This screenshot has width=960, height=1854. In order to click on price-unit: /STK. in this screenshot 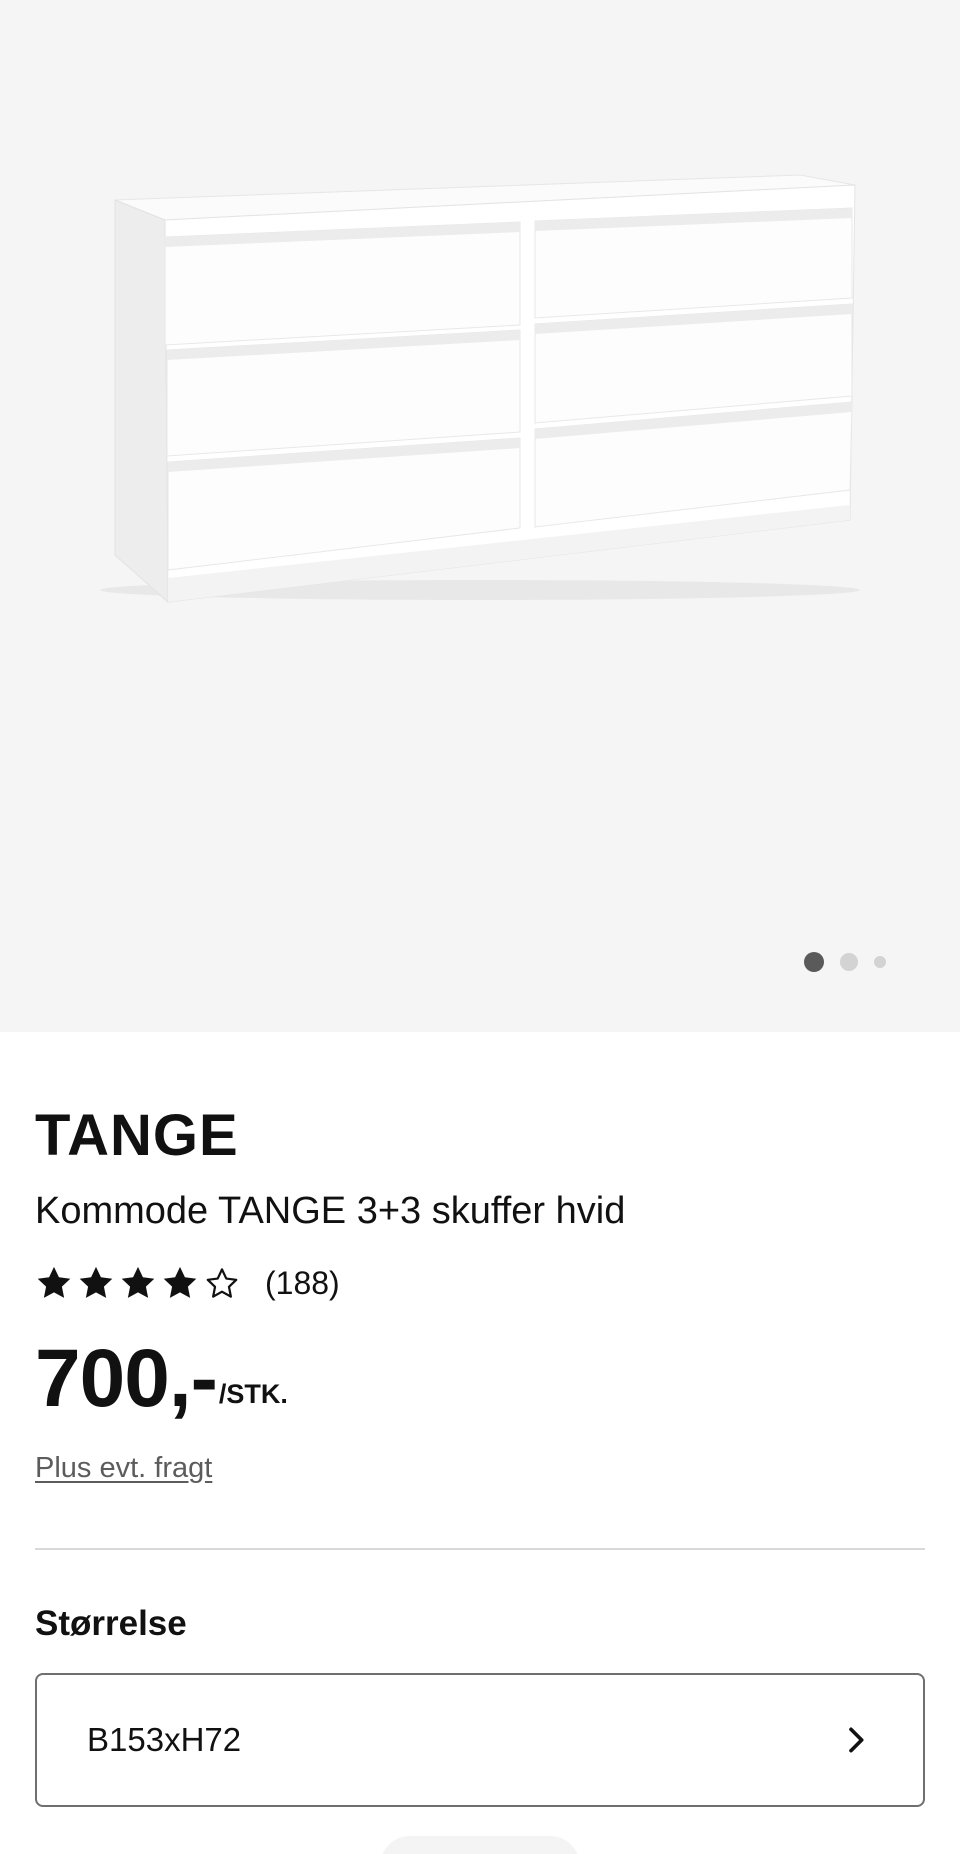, I will do `click(253, 1394)`.